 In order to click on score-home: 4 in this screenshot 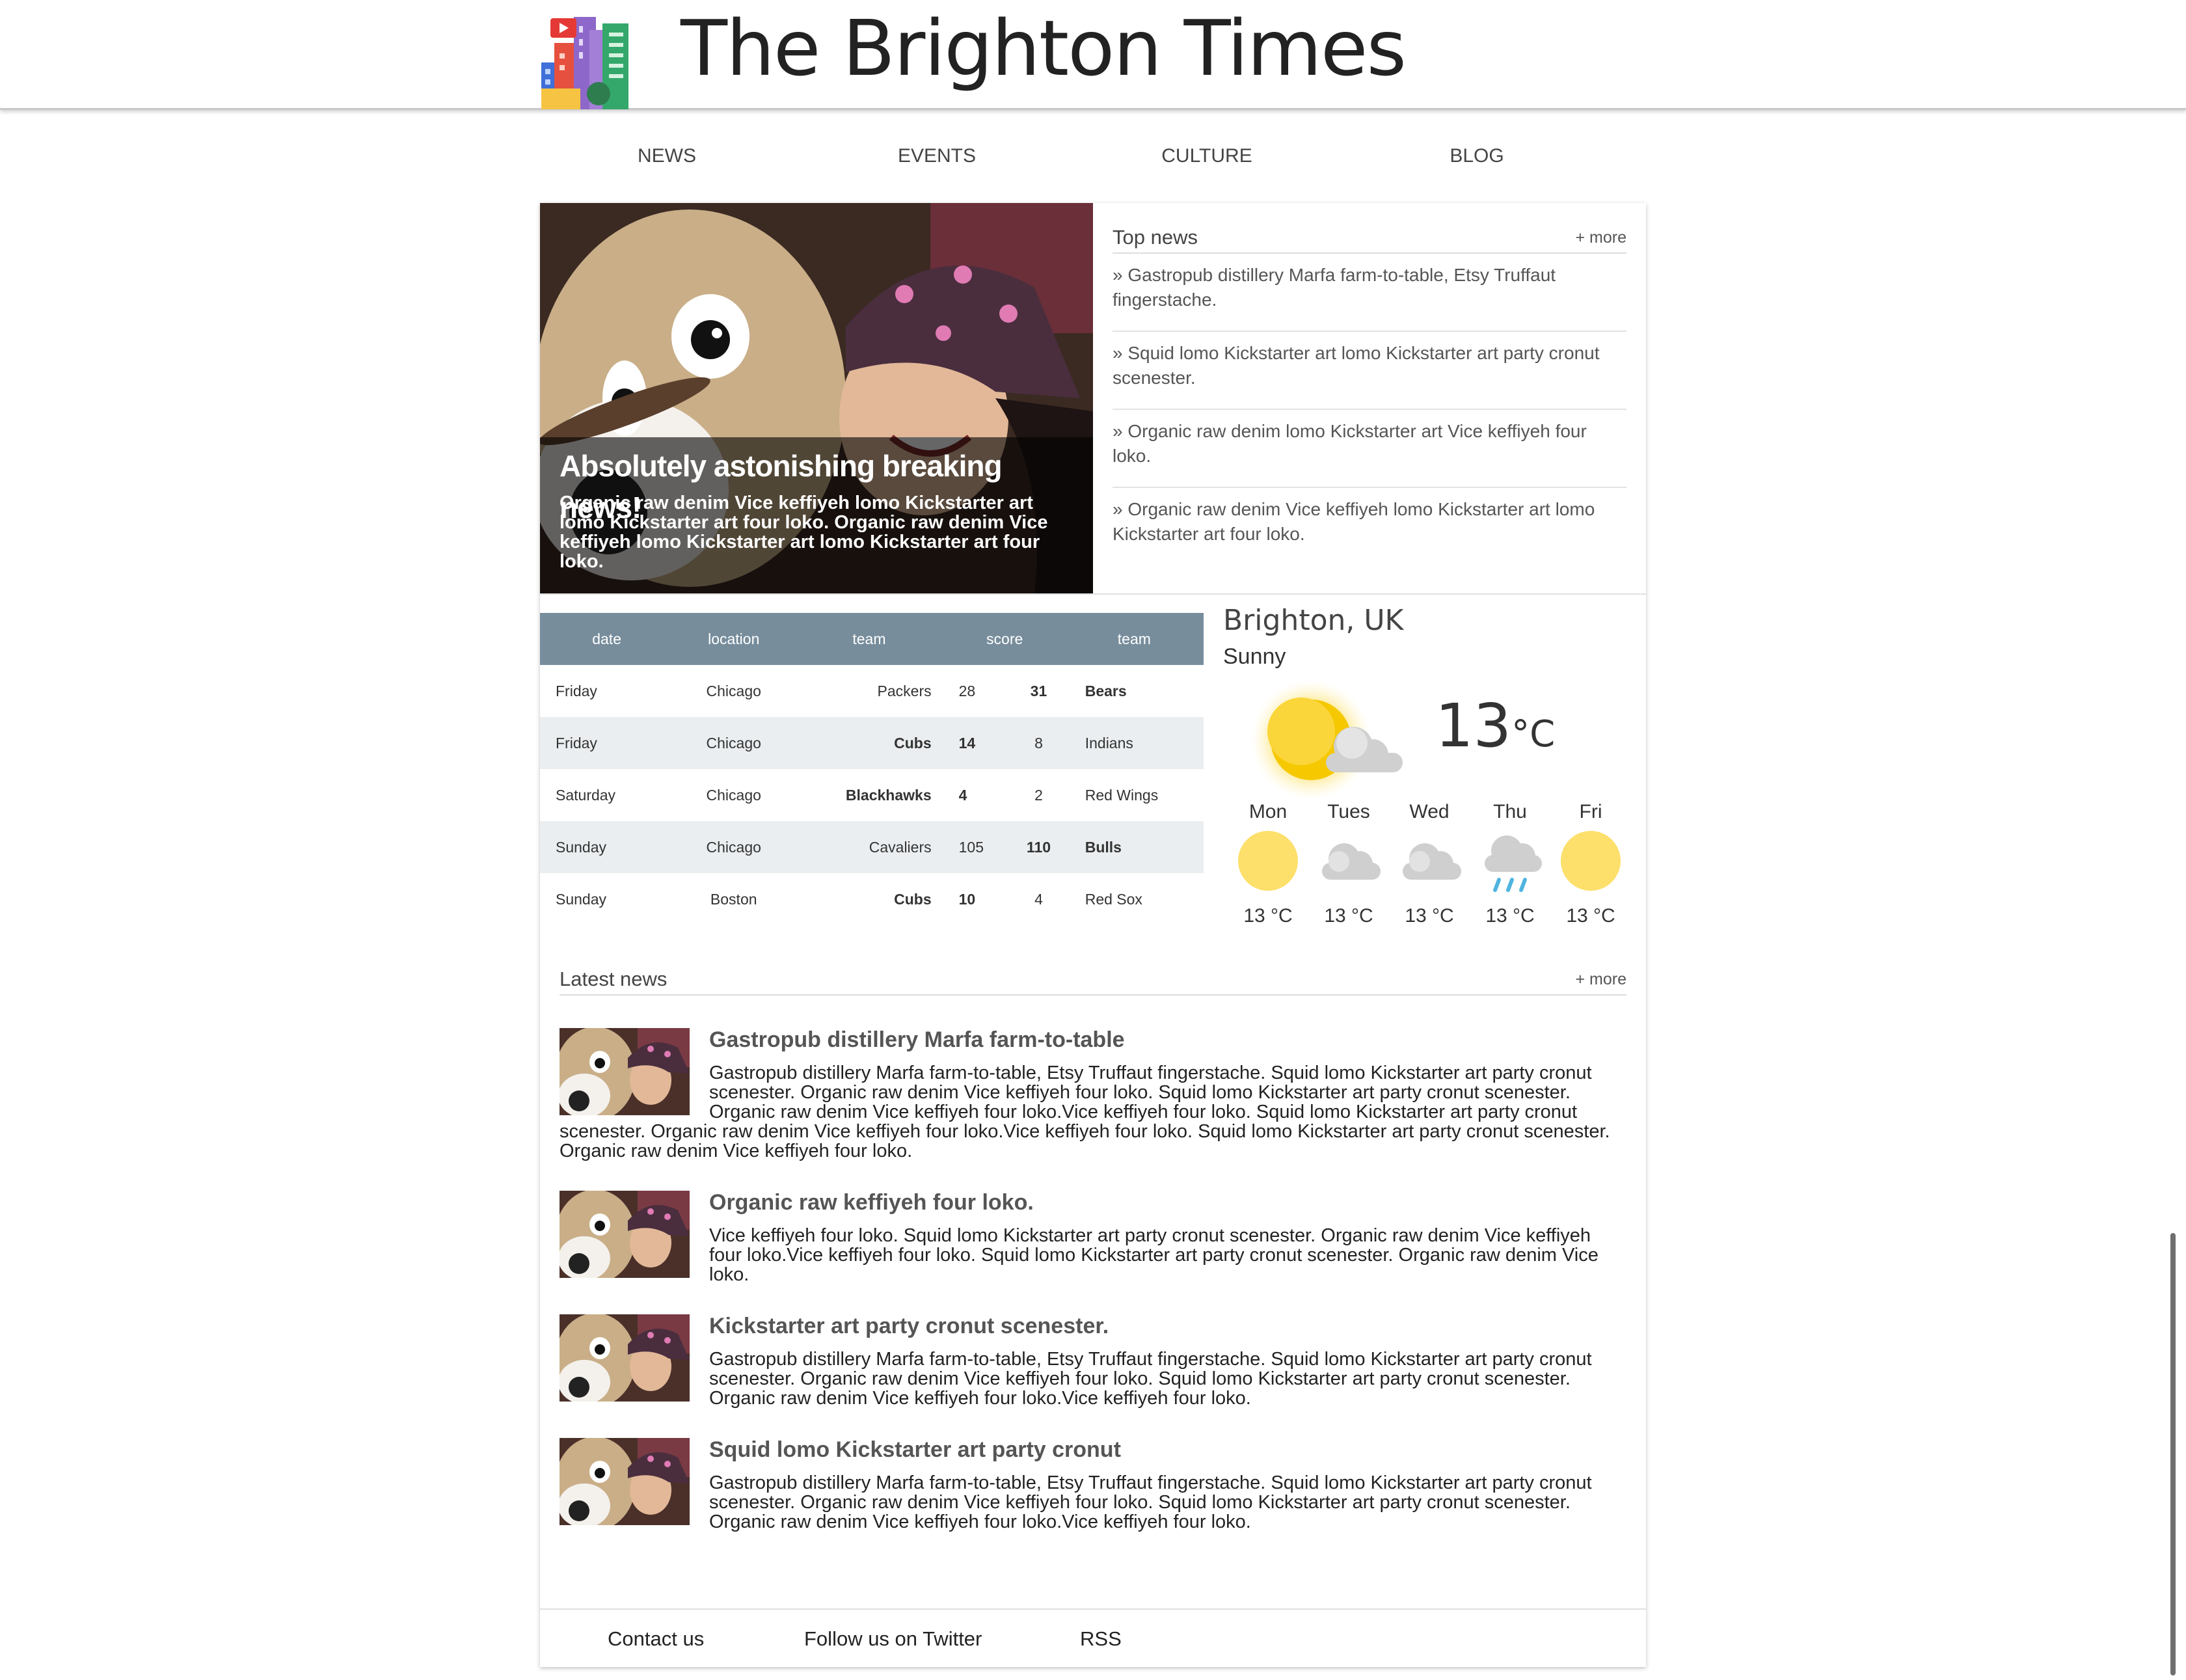, I will do `click(963, 795)`.